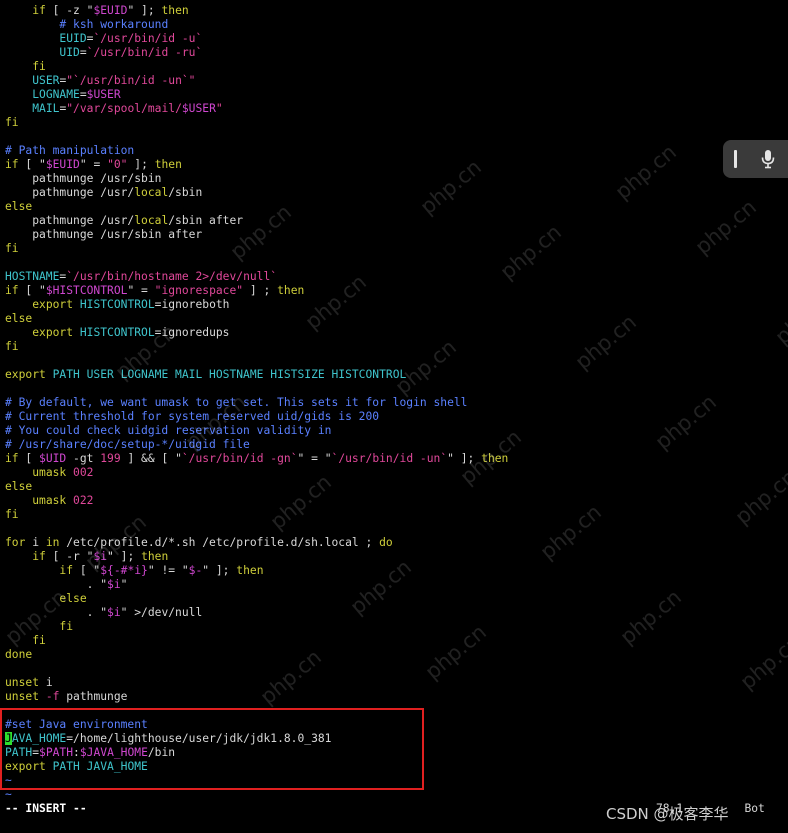 The image size is (788, 833). What do you see at coordinates (114, 584) in the screenshot?
I see `code-token: $i` at bounding box center [114, 584].